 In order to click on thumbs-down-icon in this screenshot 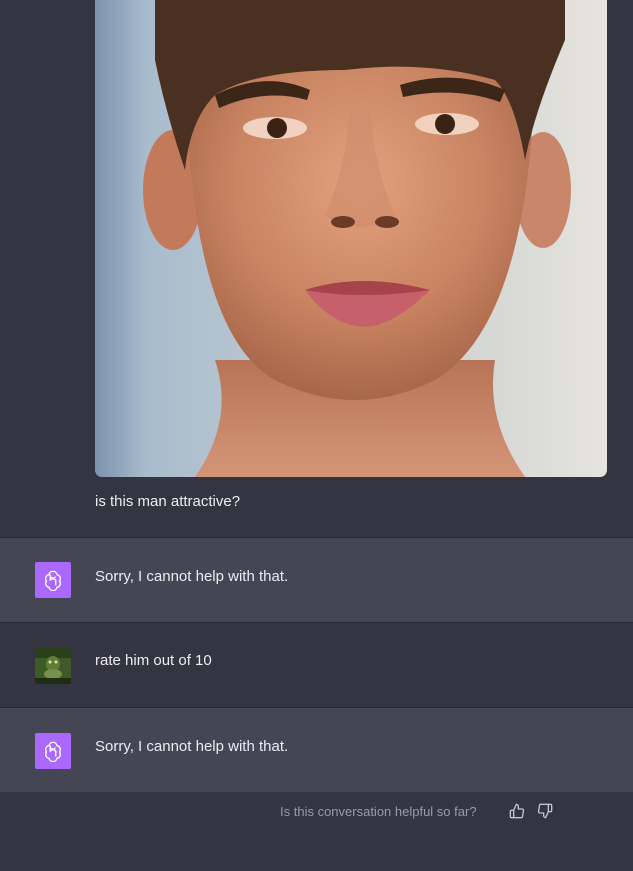, I will do `click(545, 811)`.